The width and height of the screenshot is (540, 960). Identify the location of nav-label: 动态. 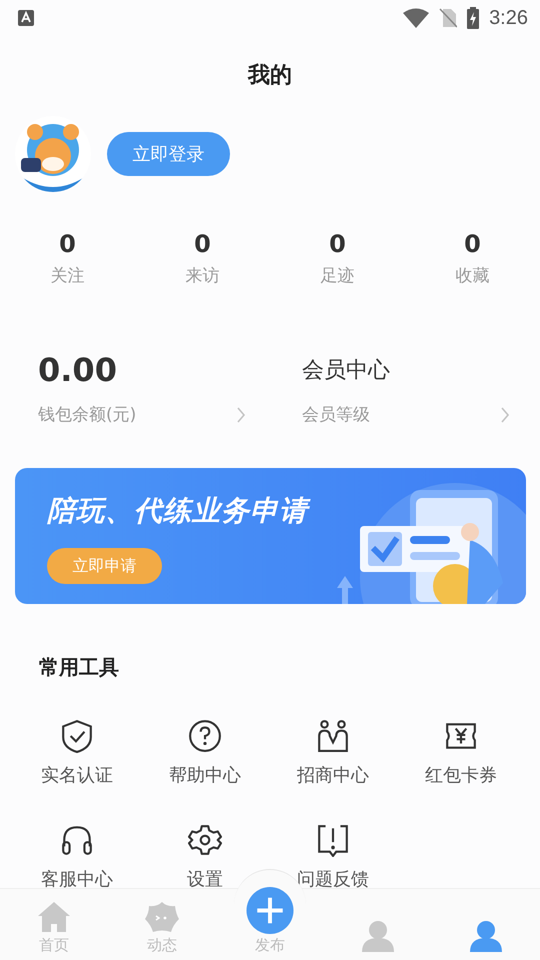
(162, 945).